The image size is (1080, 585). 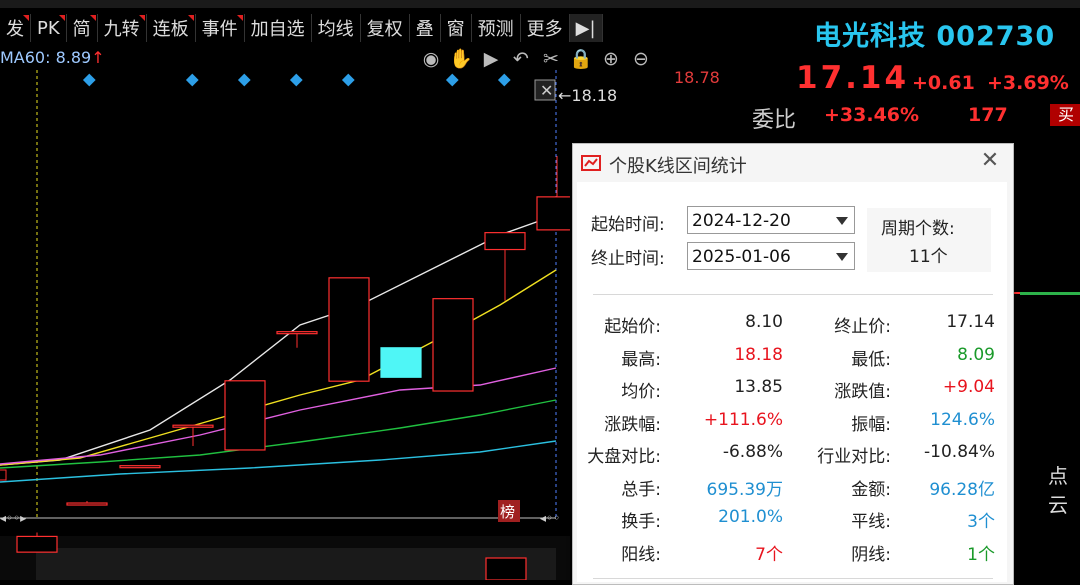 I want to click on stat-value: -10.84%, so click(x=959, y=452).